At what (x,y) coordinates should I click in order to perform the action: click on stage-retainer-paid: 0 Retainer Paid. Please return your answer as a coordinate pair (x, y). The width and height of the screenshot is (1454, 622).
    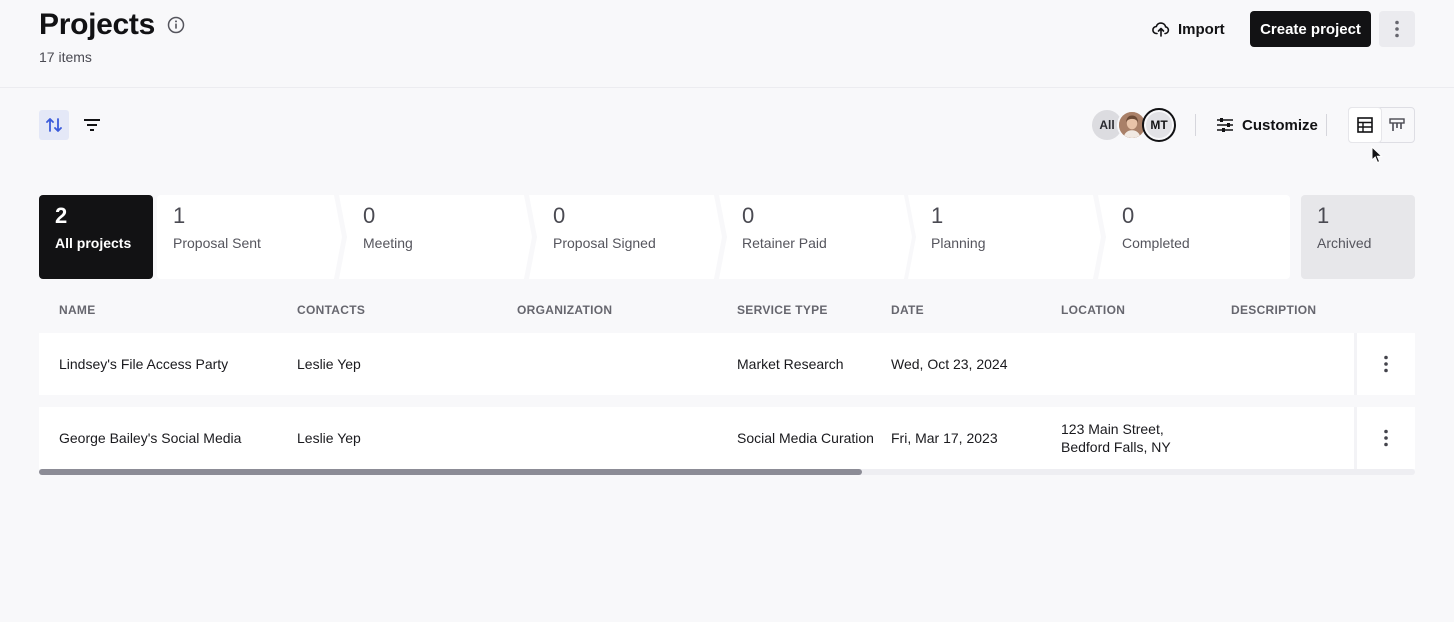
    Looking at the image, I should click on (815, 237).